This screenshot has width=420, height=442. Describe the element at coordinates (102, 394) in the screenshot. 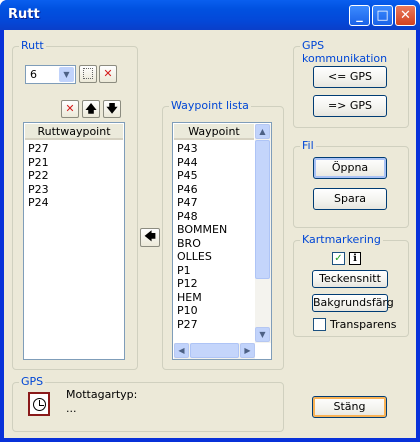

I see `receiver-type-label: Mottagartyp:` at that location.